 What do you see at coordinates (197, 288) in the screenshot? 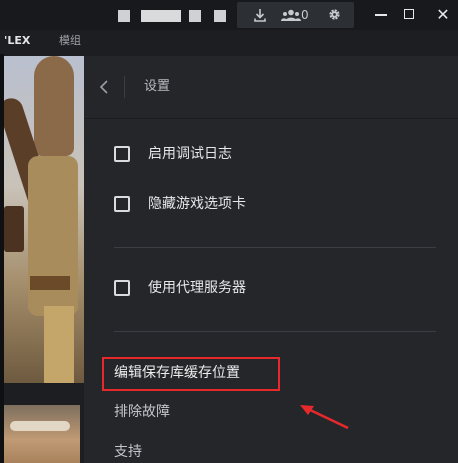
I see `proxy-label: 使用代理服务器` at bounding box center [197, 288].